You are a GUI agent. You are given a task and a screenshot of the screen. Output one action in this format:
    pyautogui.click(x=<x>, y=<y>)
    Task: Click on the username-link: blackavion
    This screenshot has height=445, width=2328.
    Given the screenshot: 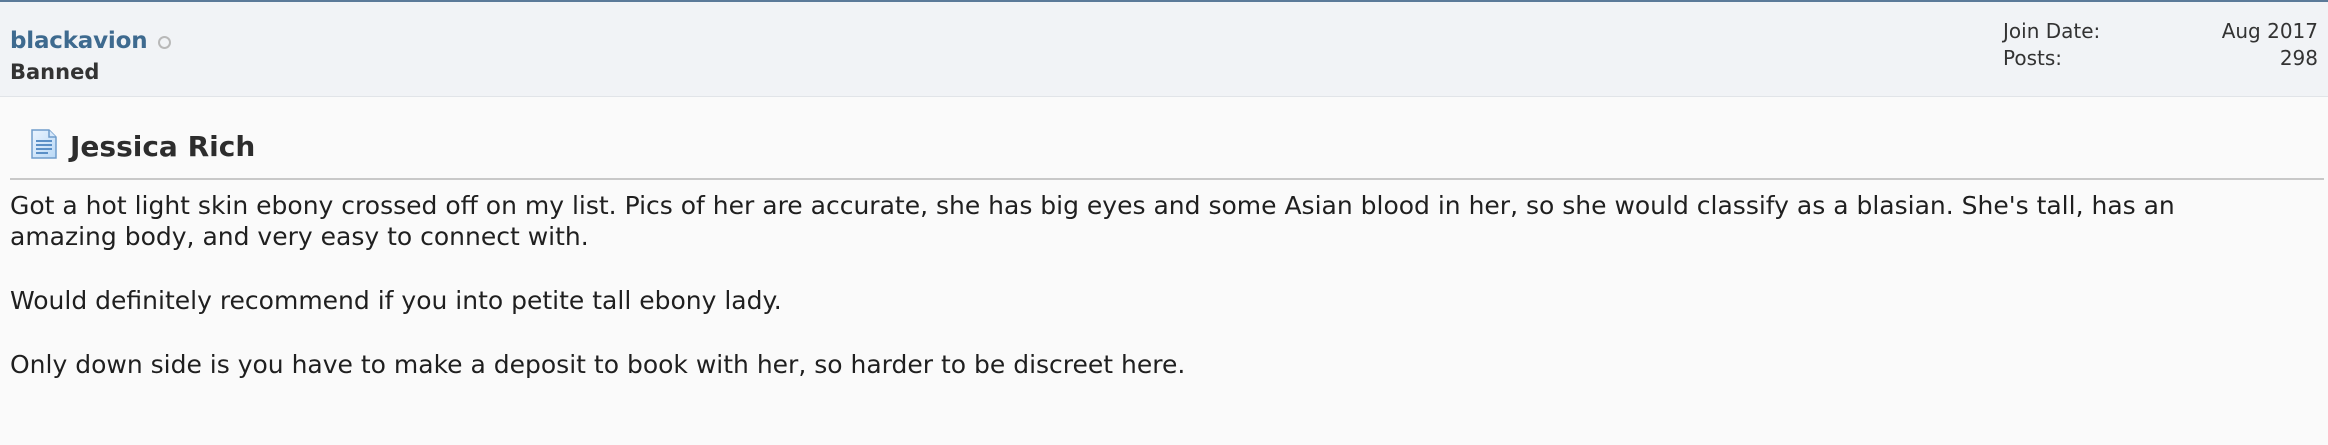 What is the action you would take?
    pyautogui.click(x=79, y=41)
    